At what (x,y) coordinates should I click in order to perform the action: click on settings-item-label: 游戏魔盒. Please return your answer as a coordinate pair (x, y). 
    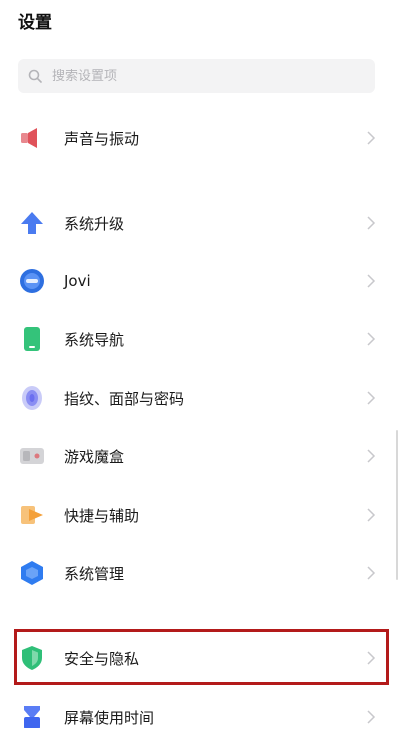
    Looking at the image, I should click on (94, 456).